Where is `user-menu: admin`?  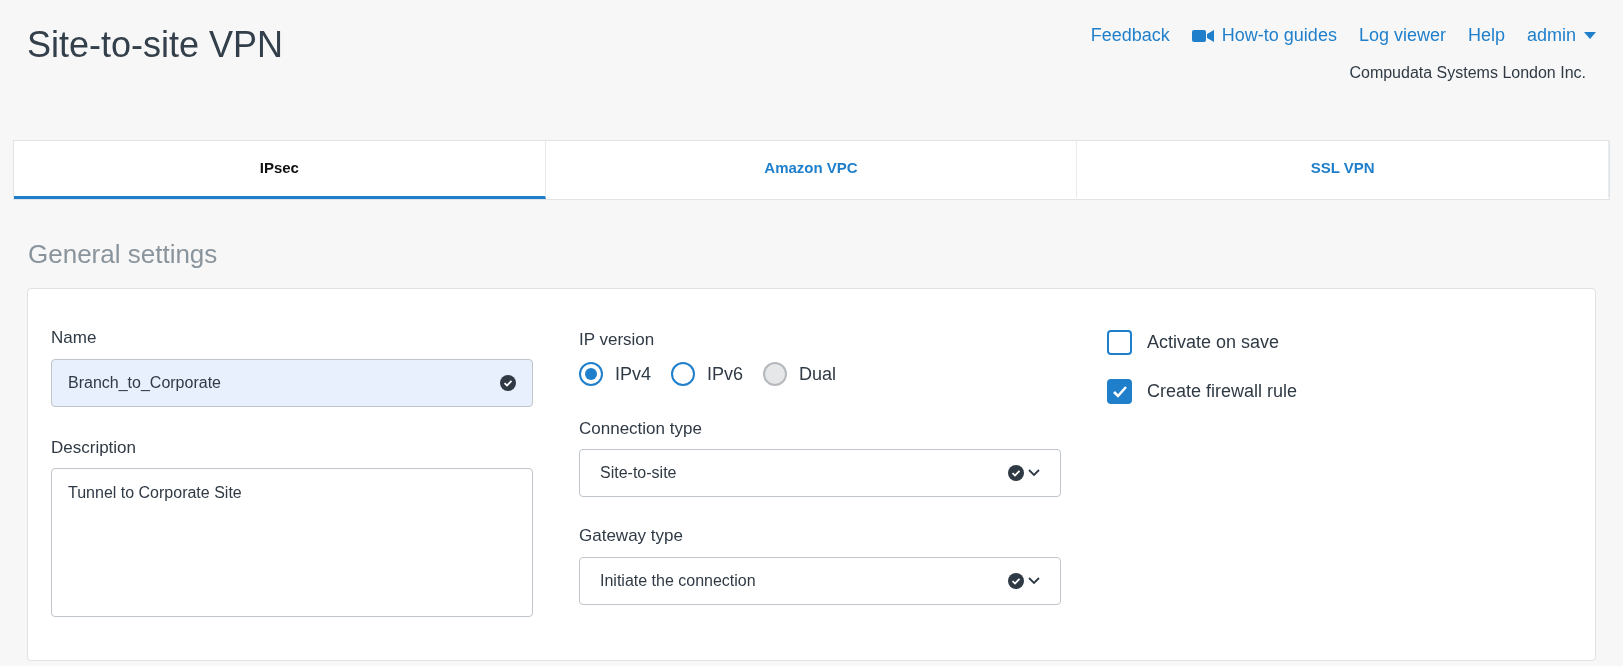
user-menu: admin is located at coordinates (1561, 35).